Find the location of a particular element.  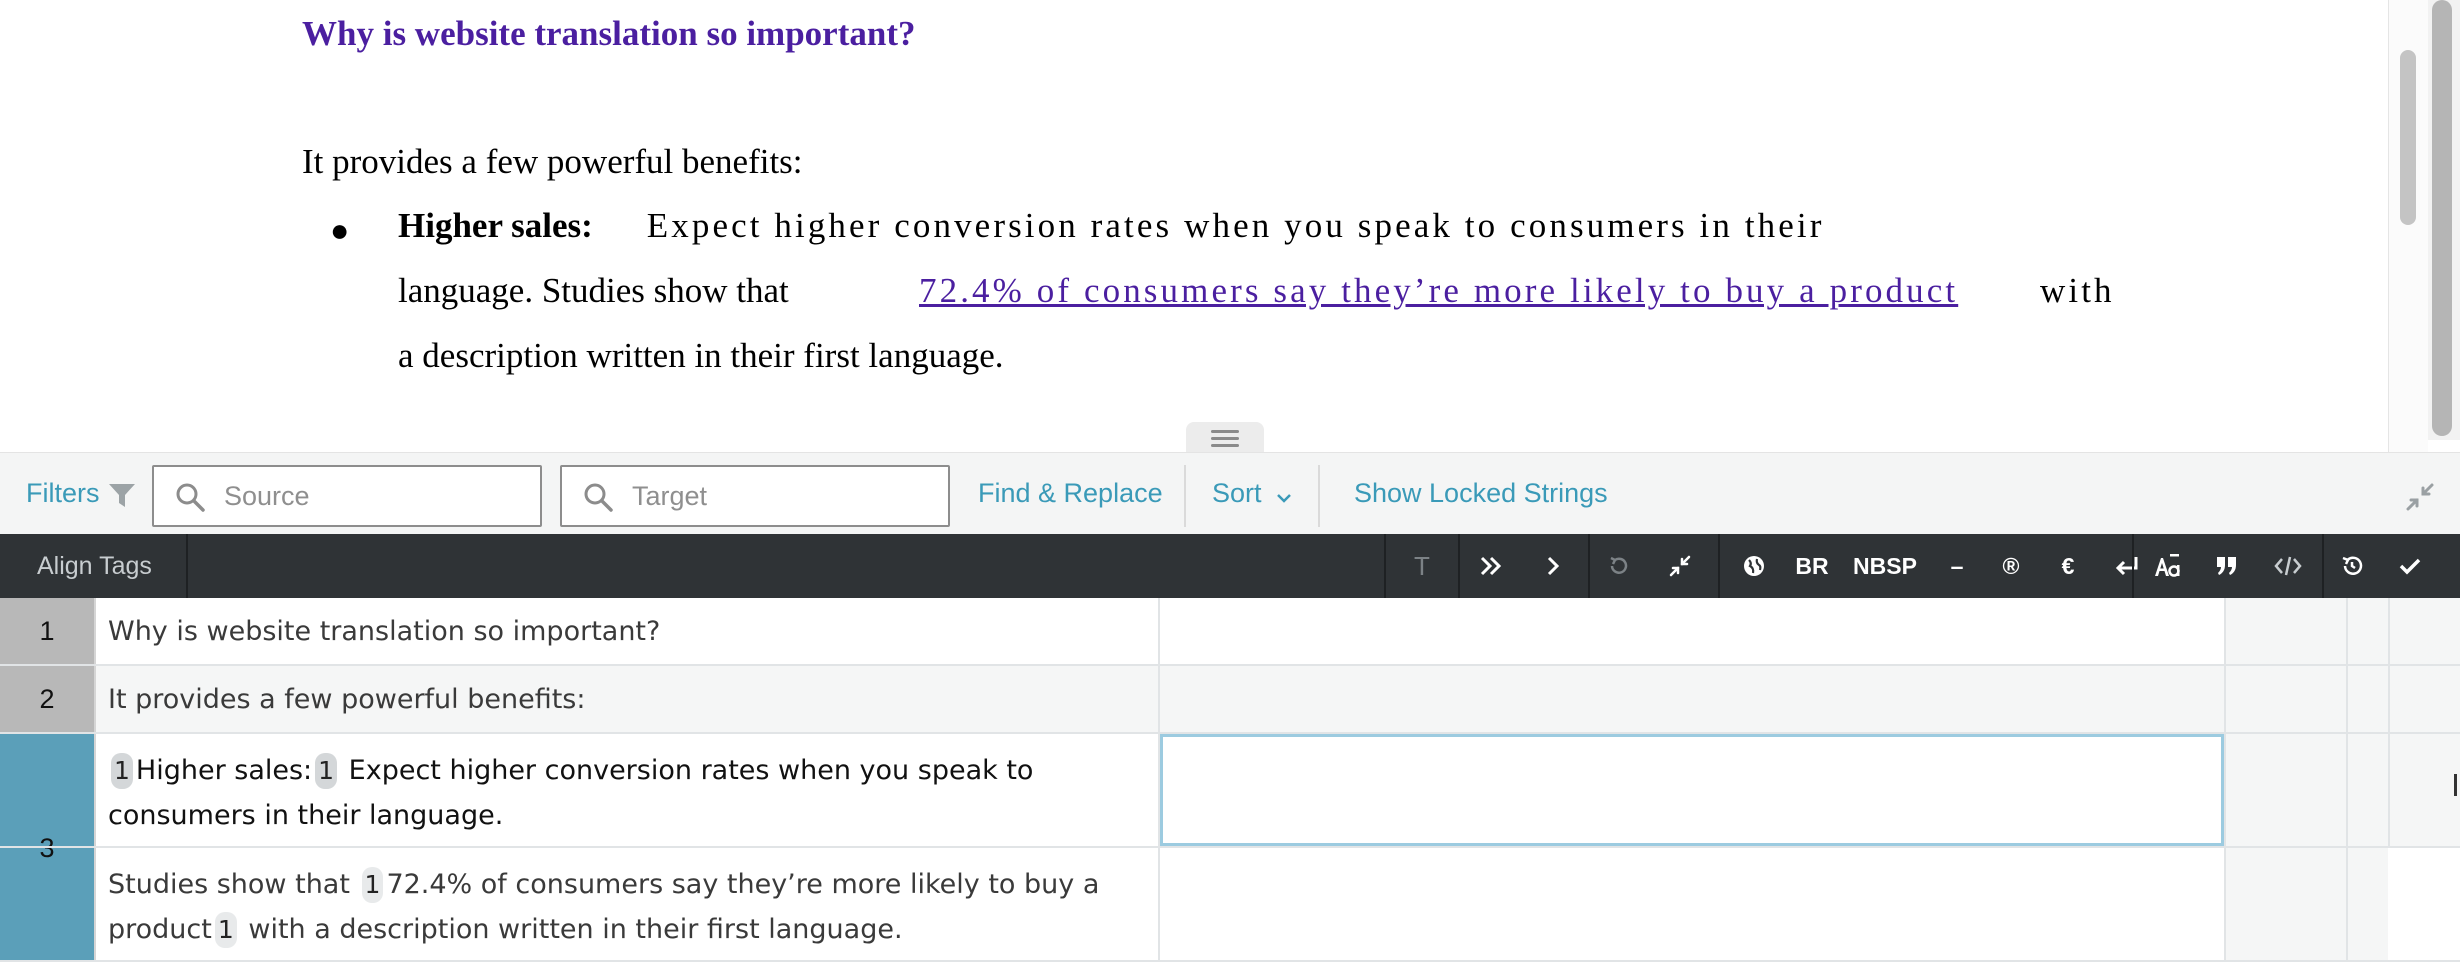

mouse-cursor is located at coordinates (2455, 785).